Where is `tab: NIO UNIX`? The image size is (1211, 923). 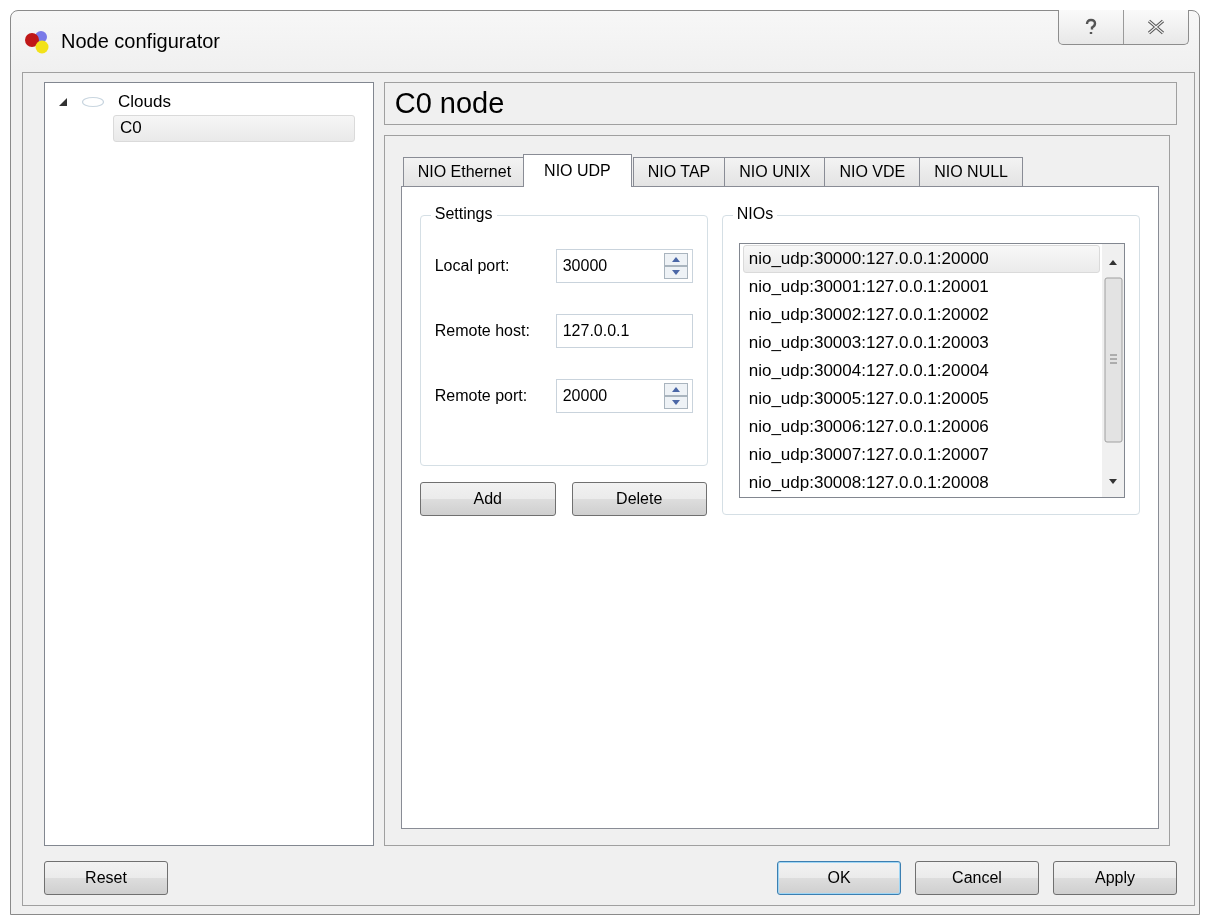 tab: NIO UNIX is located at coordinates (775, 171).